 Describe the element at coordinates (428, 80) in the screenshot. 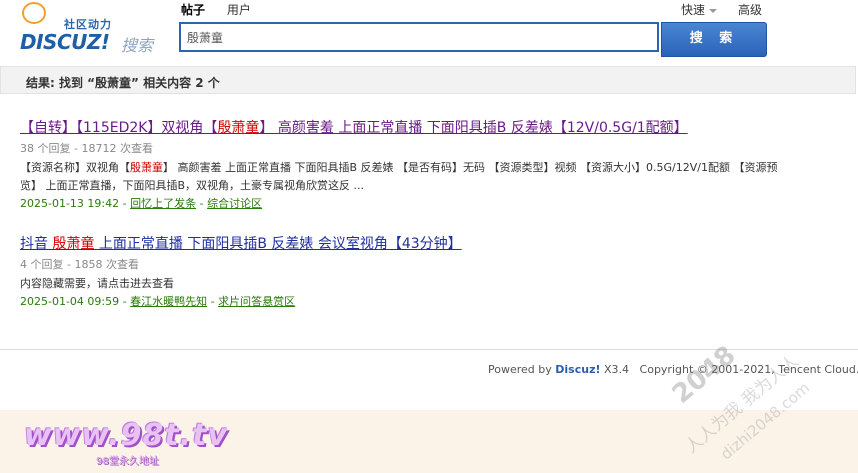

I see `result-summary-bar: 结果: 找到 “殷萧童” 相关内容 2 个` at that location.